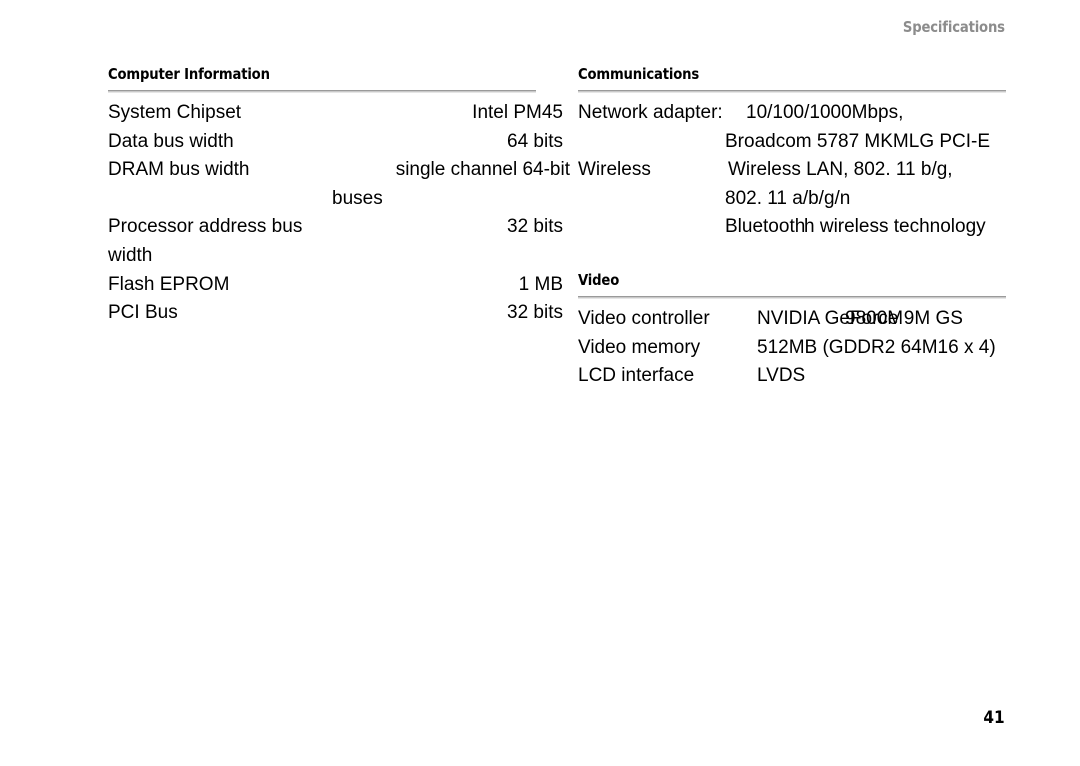  Describe the element at coordinates (482, 170) in the screenshot. I see `spec-value: single channel 64-bit` at that location.